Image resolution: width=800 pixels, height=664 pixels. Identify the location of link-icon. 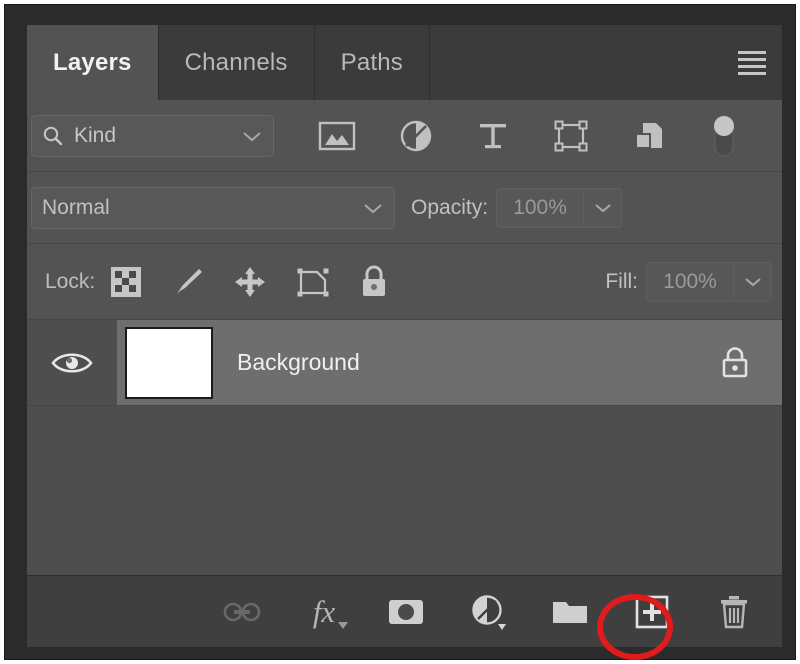
(242, 611).